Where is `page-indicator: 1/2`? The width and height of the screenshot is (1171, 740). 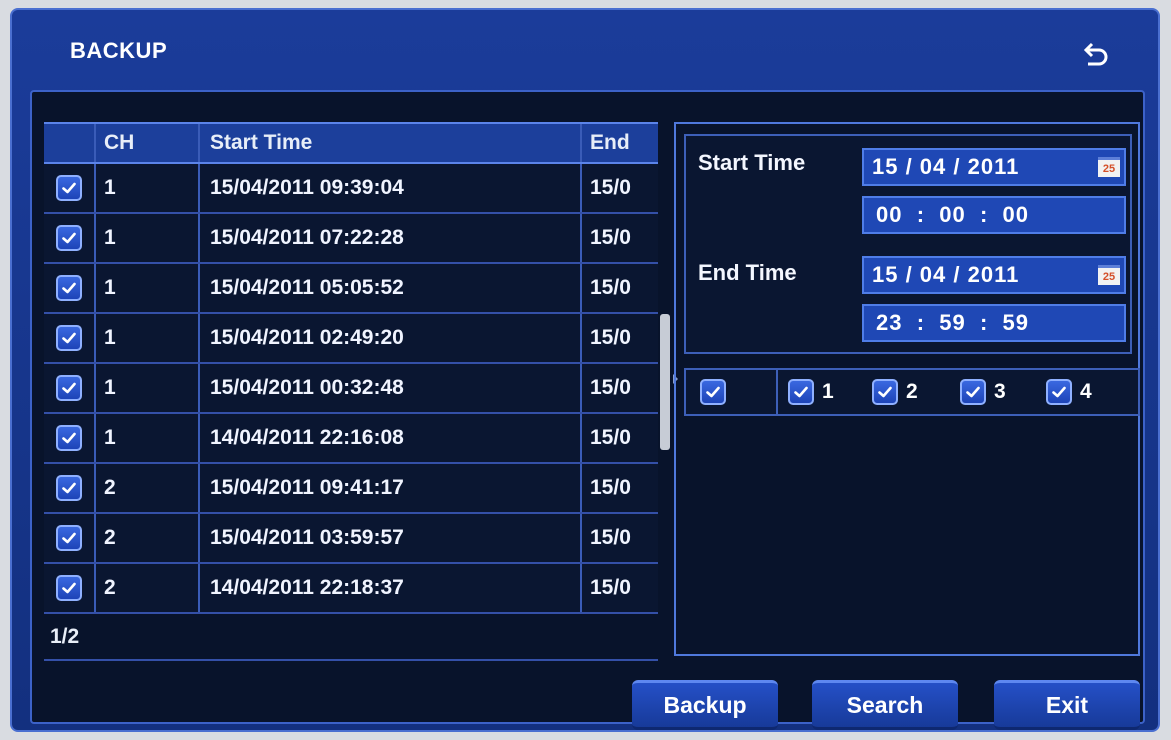
page-indicator: 1/2 is located at coordinates (351, 638).